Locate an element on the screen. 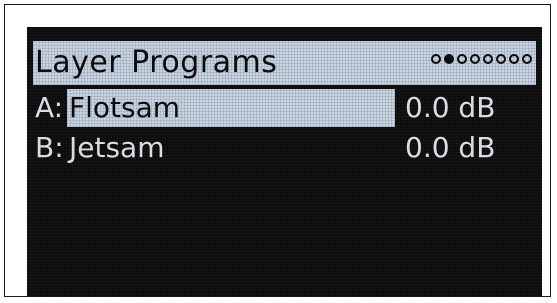 This screenshot has height=303, width=557. layer-row-a: A: Flotsam 0.0 dB is located at coordinates (284, 108).